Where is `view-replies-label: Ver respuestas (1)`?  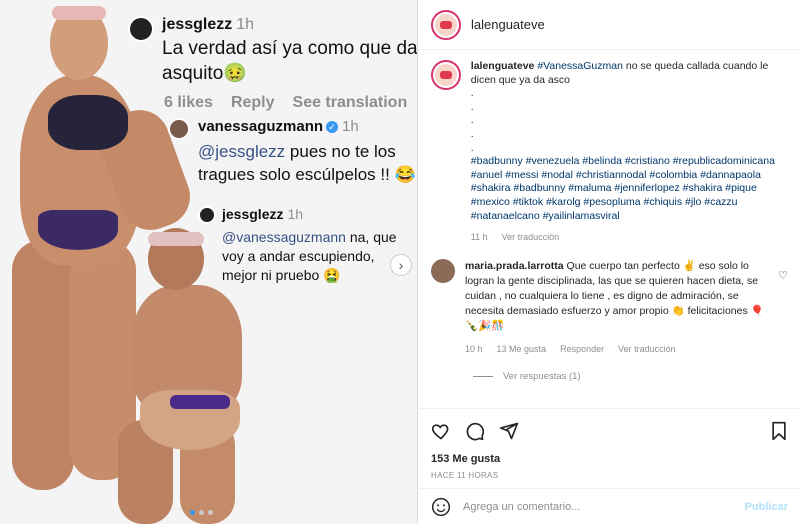 view-replies-label: Ver respuestas (1) is located at coordinates (542, 376).